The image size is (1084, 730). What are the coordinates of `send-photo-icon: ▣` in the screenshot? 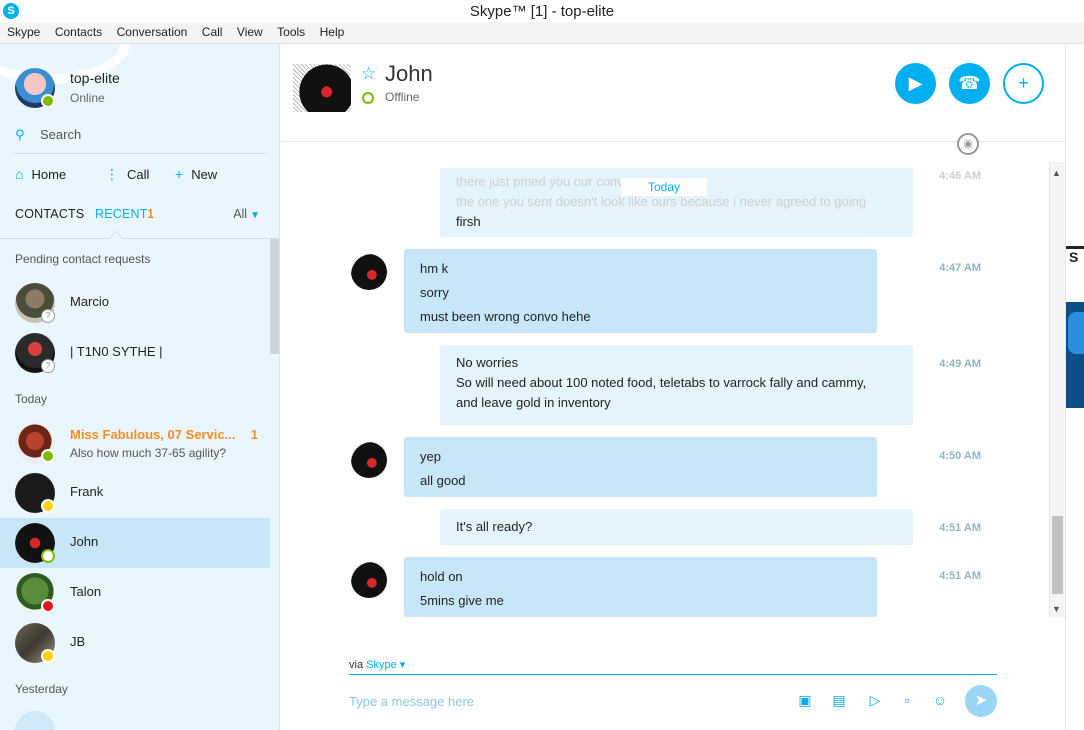 It's located at (805, 700).